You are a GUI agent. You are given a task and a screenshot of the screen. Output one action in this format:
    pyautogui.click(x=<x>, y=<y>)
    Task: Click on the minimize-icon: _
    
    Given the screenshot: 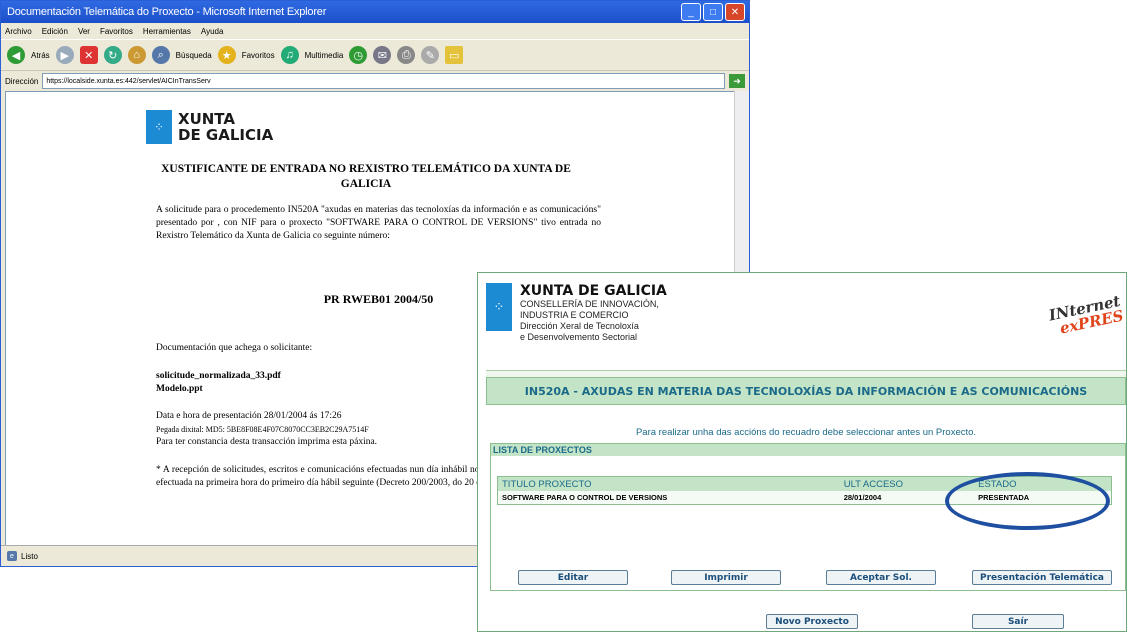 What is the action you would take?
    pyautogui.click(x=691, y=12)
    